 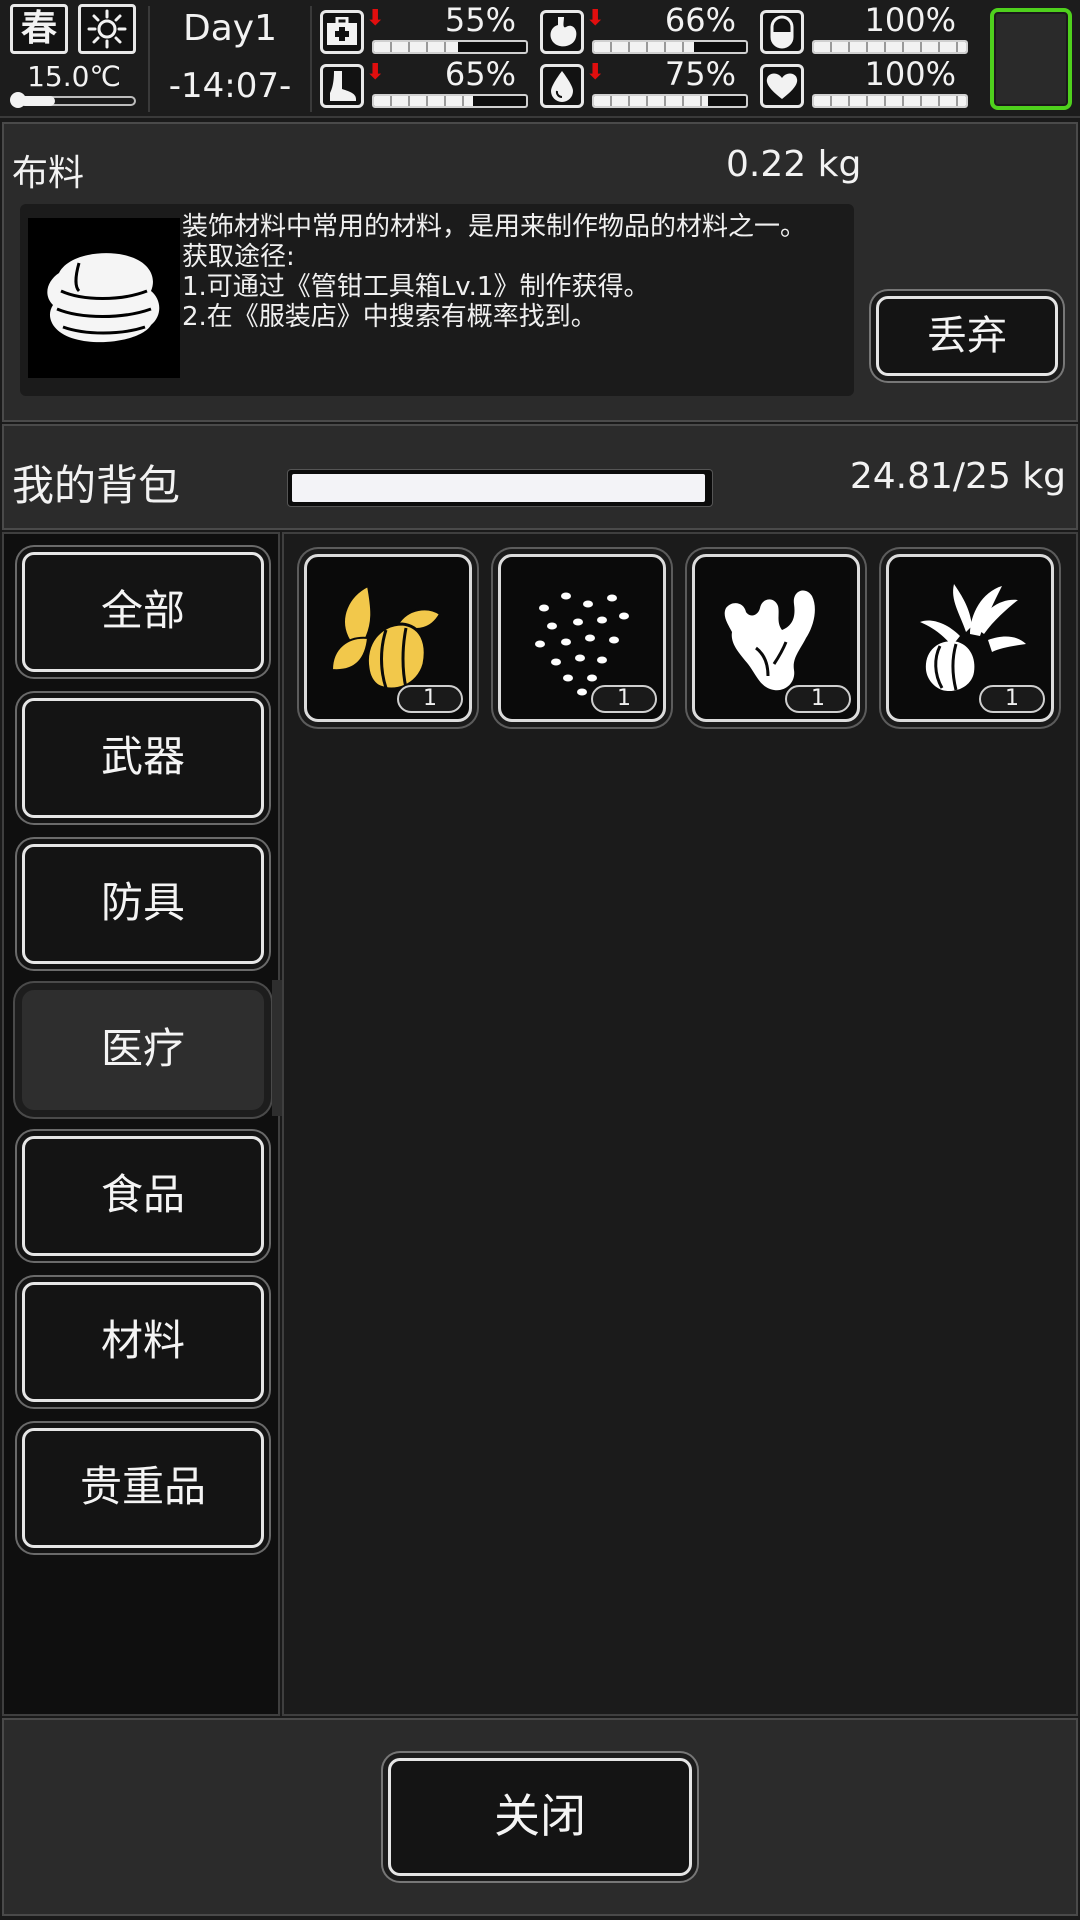 What do you see at coordinates (104, 298) in the screenshot?
I see `cloth-icon` at bounding box center [104, 298].